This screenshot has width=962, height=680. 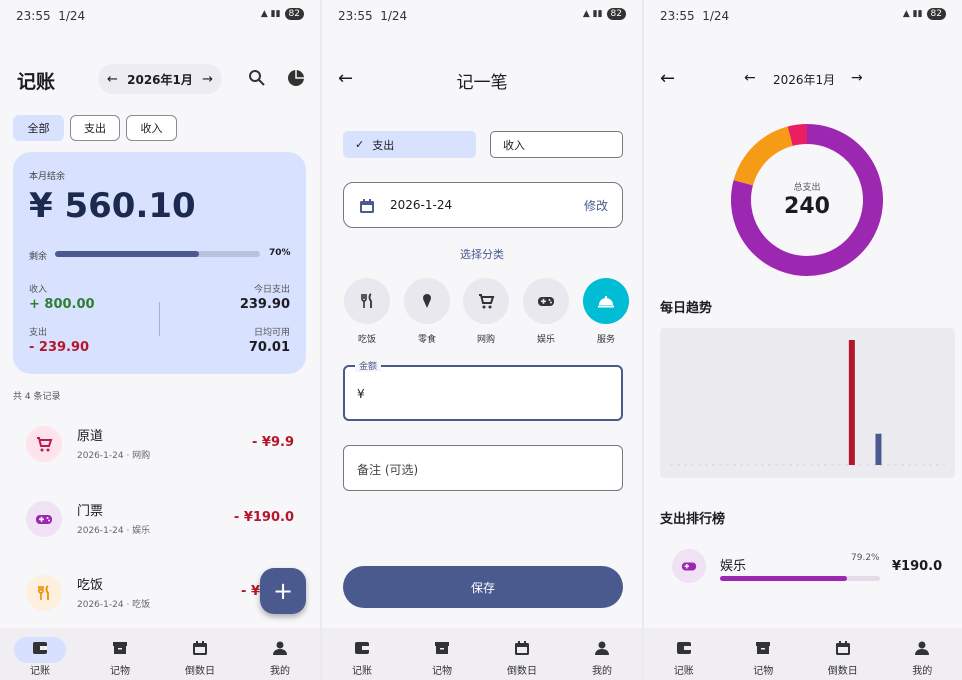 I want to click on category-shopping: 网购, so click(x=486, y=311).